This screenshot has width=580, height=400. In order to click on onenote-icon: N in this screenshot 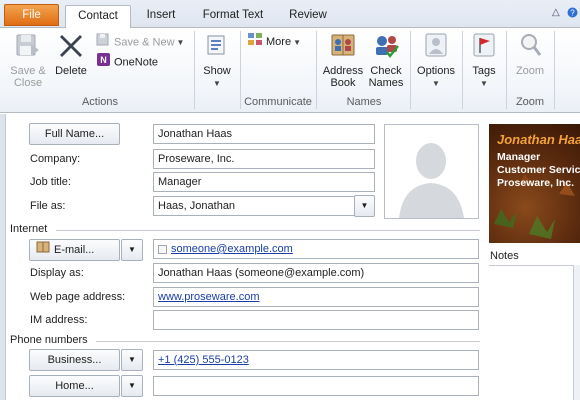, I will do `click(103, 62)`.